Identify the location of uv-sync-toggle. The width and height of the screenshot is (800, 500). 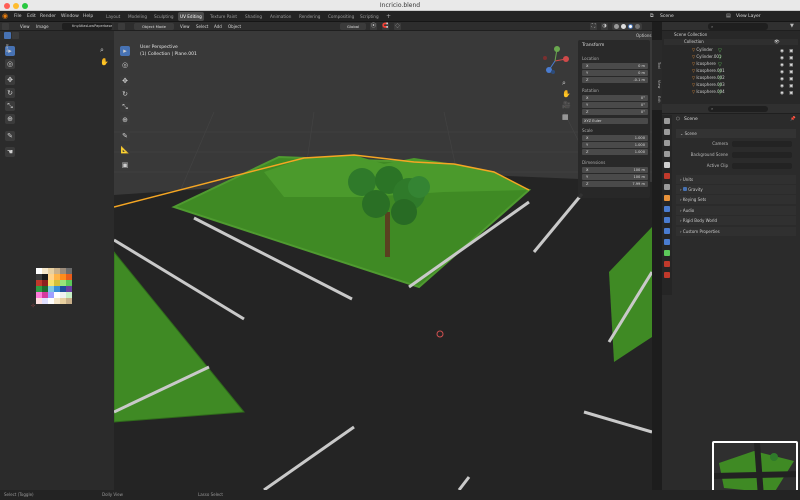
(7, 35).